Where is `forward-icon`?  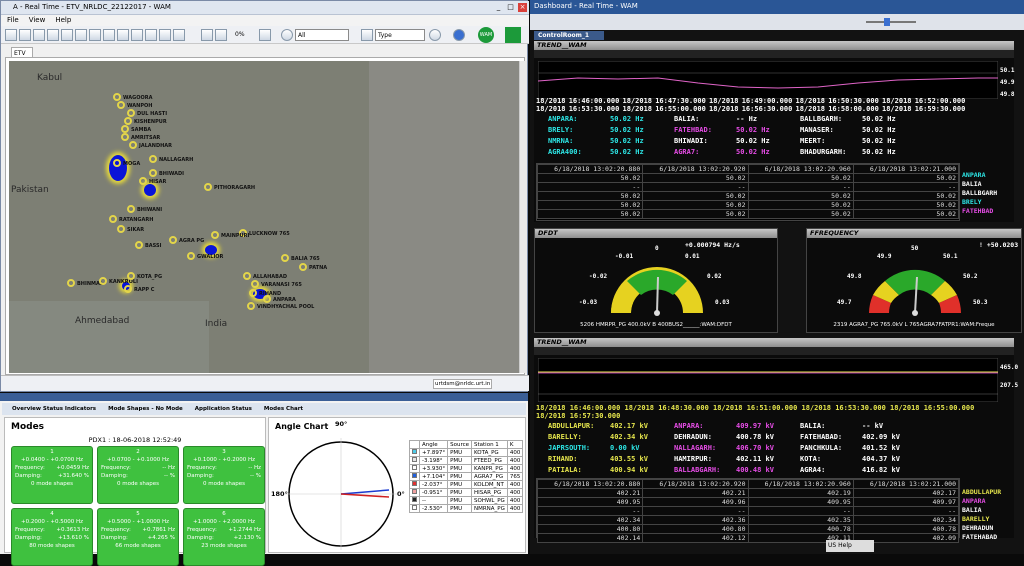 forward-icon is located at coordinates (165, 35).